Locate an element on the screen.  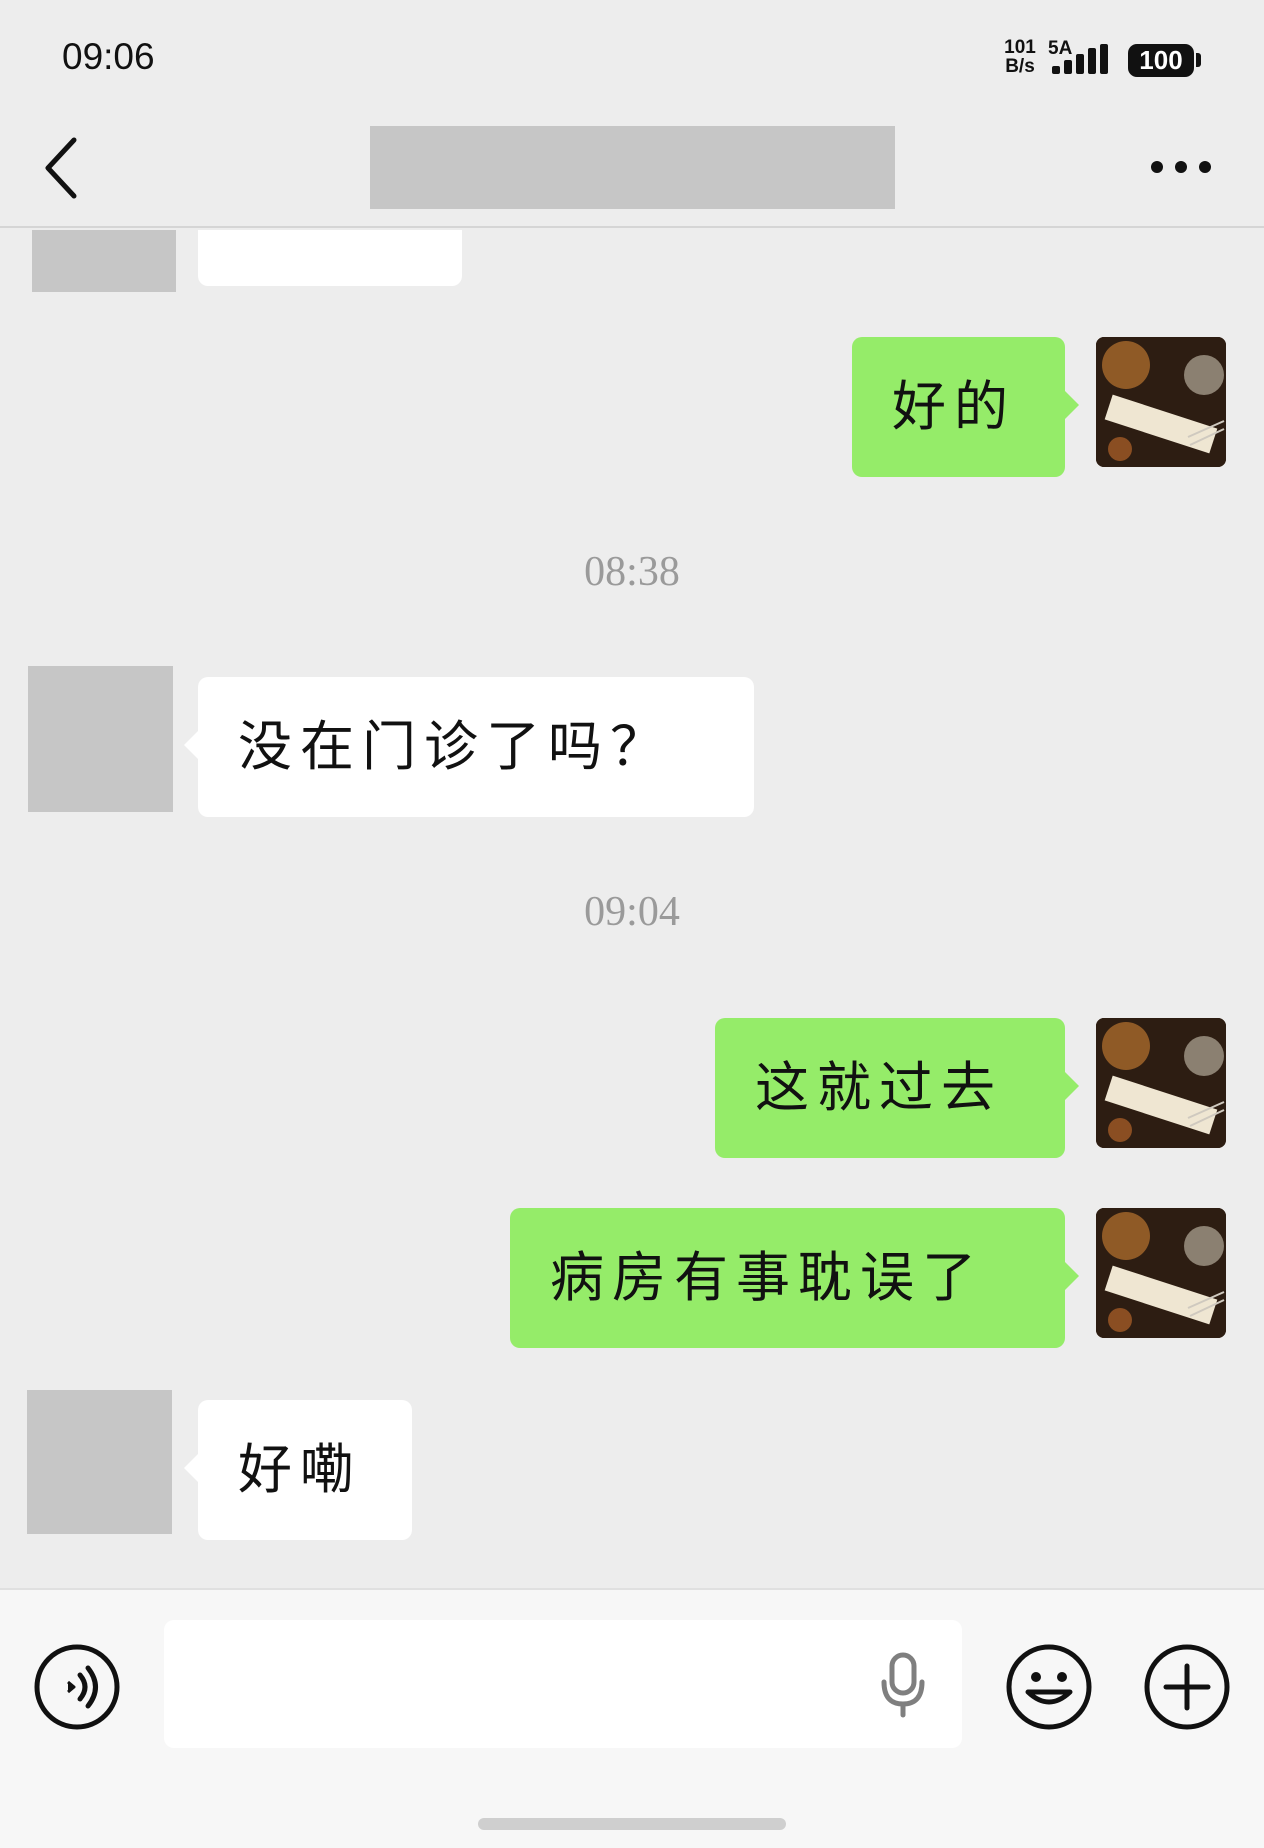
message-text: 这就过去 is located at coordinates (879, 1087).